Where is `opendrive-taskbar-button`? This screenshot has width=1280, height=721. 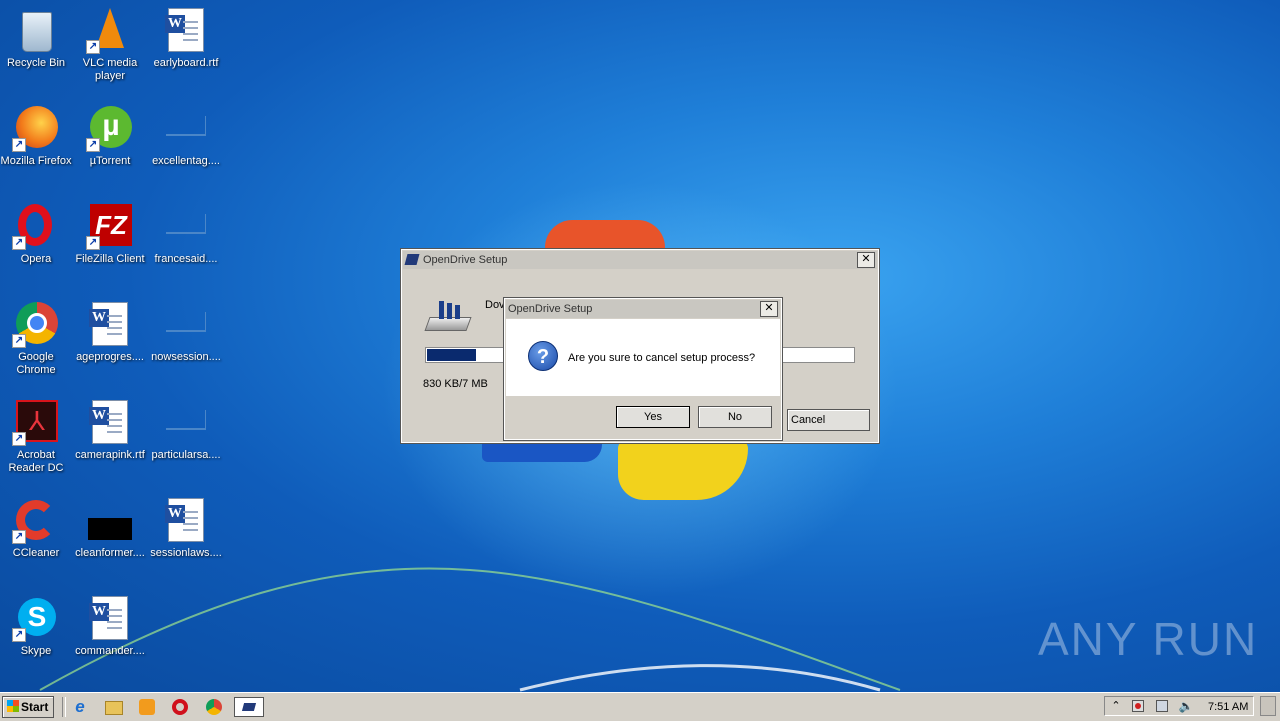
opendrive-taskbar-button is located at coordinates (249, 707).